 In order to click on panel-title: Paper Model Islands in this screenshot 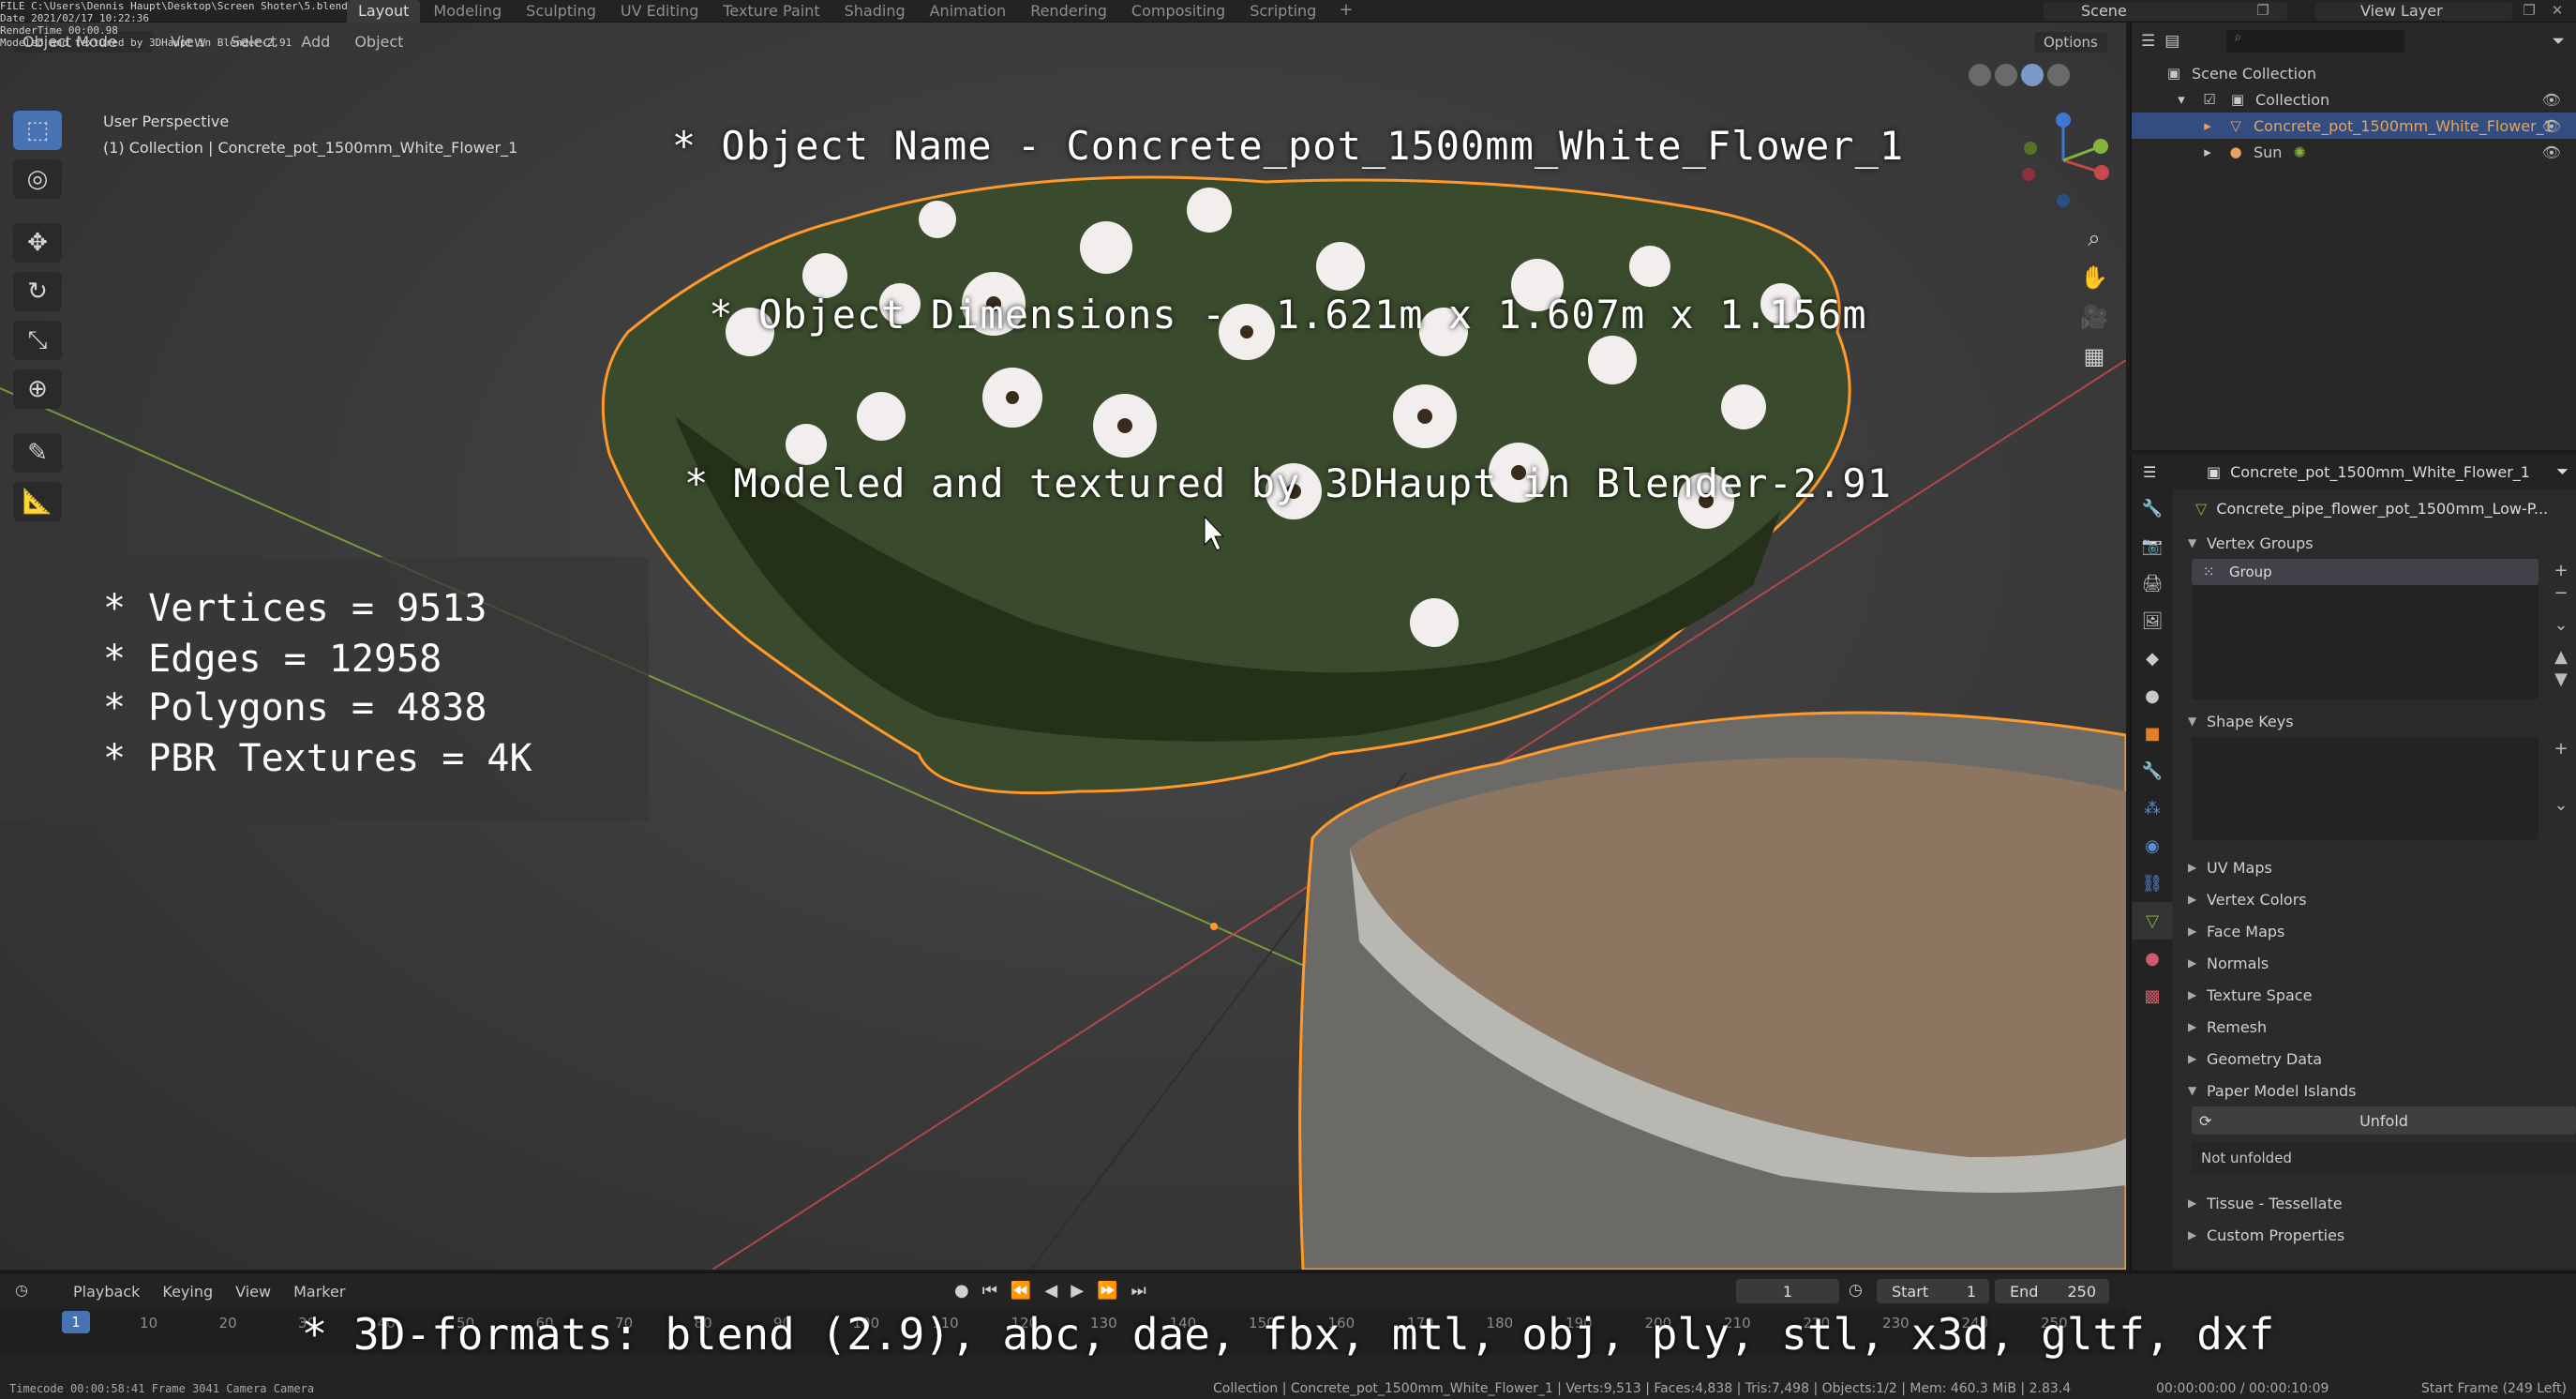, I will do `click(2282, 1090)`.